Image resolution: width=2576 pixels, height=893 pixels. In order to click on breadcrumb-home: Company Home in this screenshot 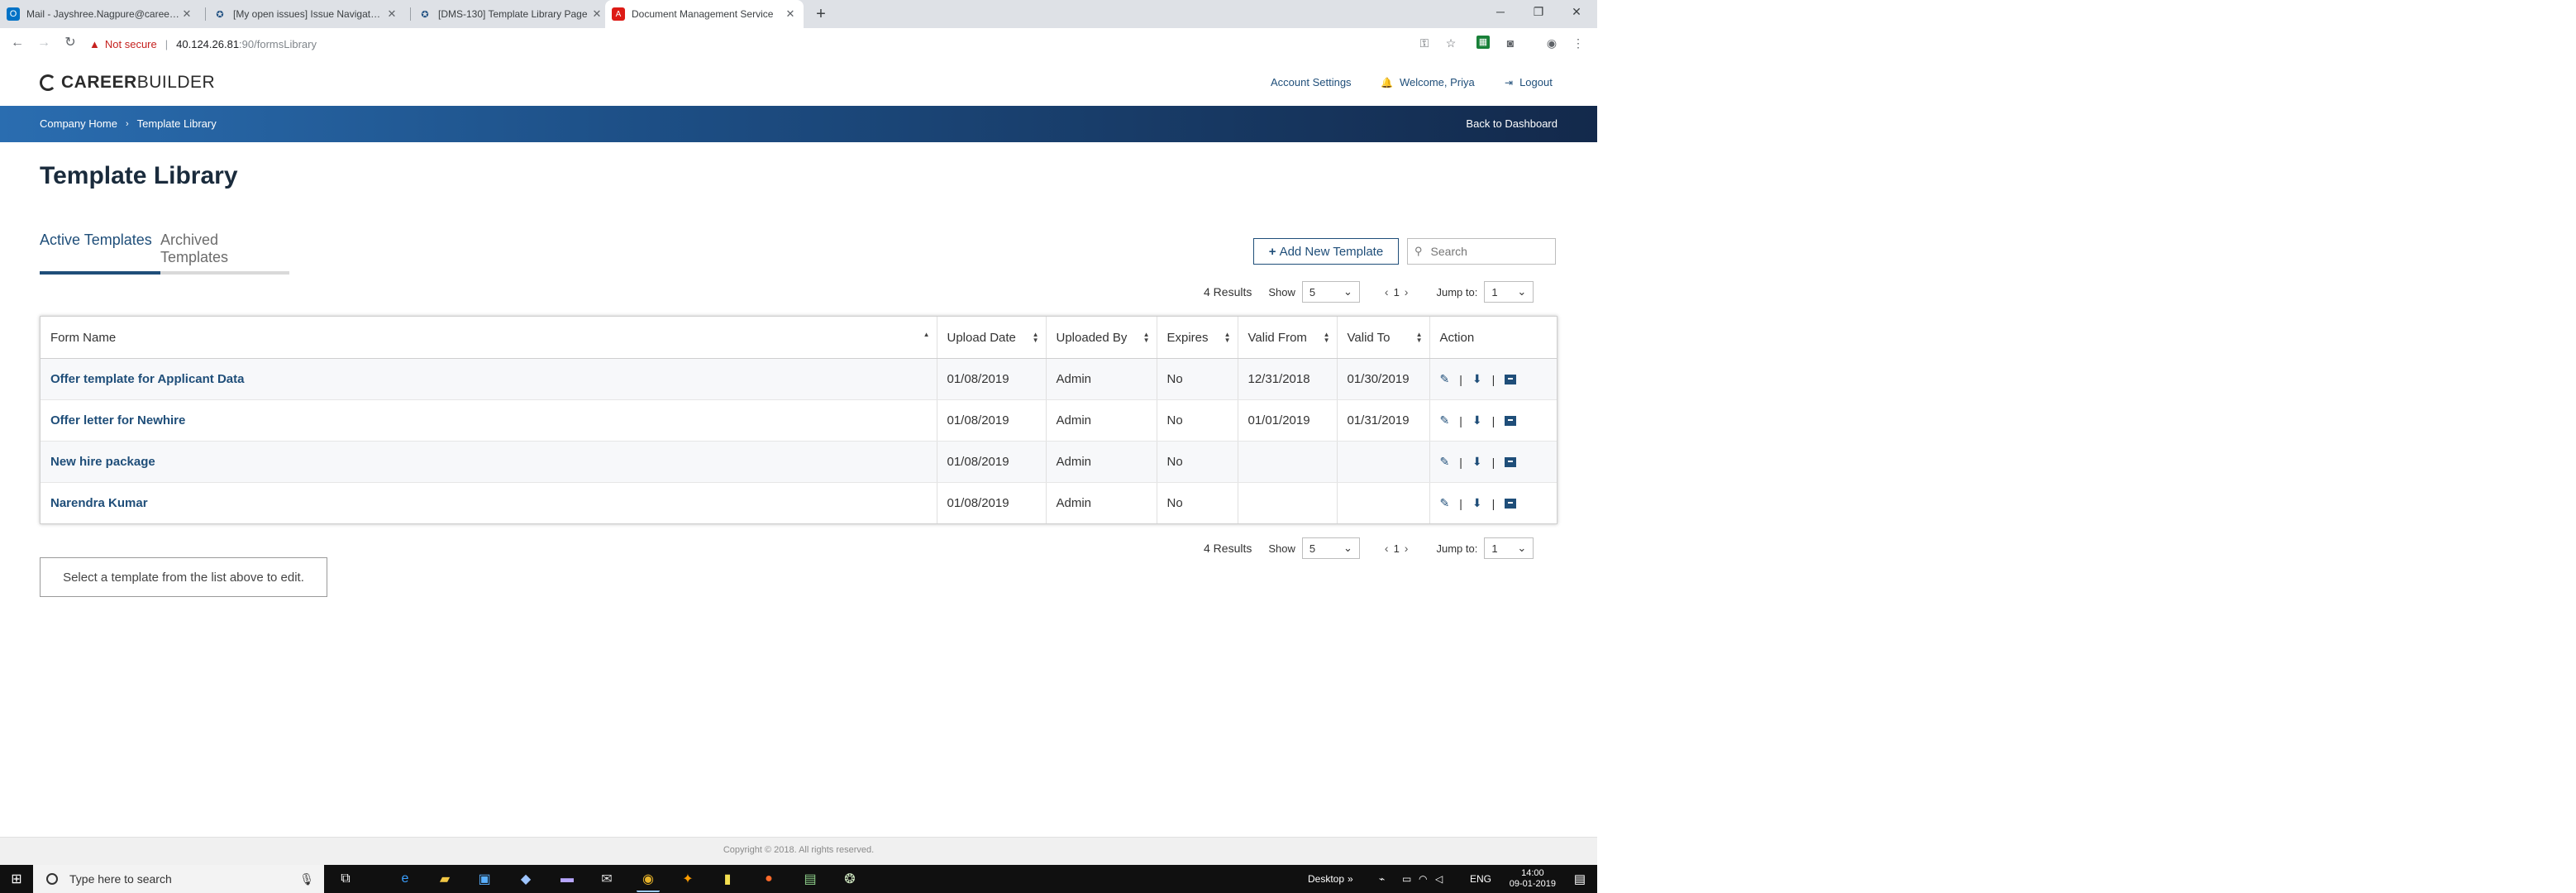, I will do `click(78, 123)`.